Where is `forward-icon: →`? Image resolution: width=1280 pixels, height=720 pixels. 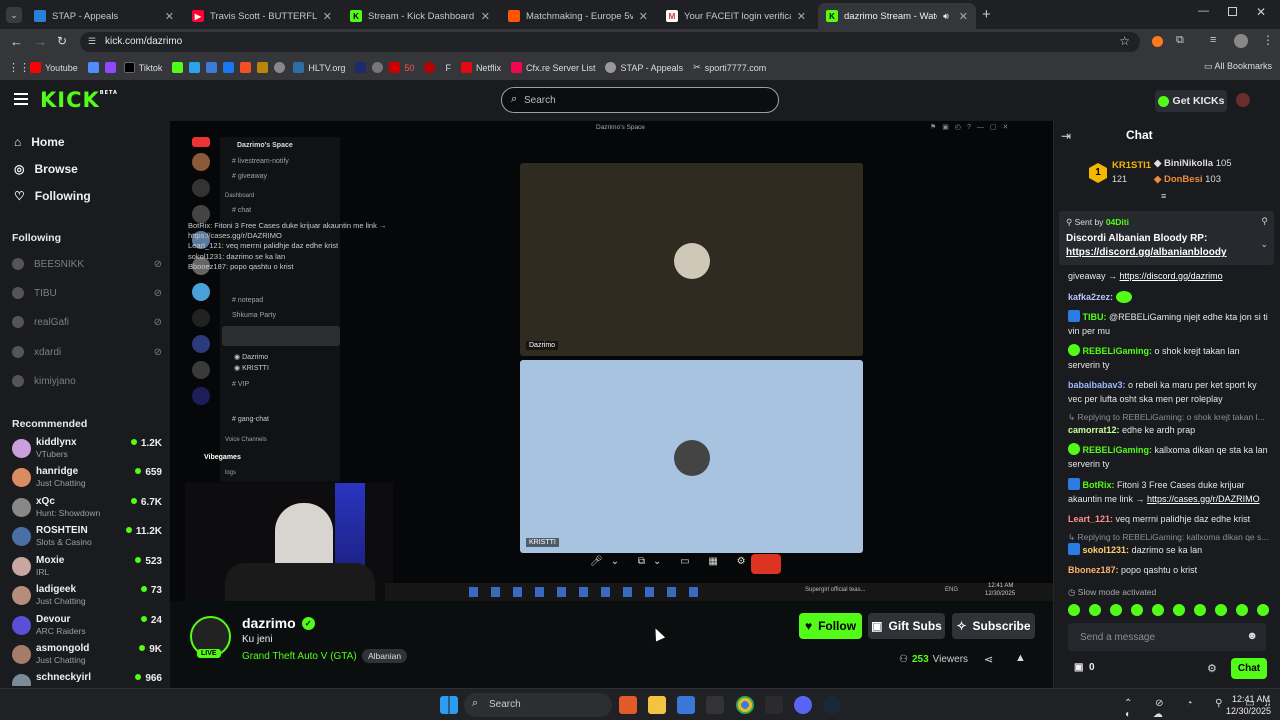 forward-icon: → is located at coordinates (40, 41).